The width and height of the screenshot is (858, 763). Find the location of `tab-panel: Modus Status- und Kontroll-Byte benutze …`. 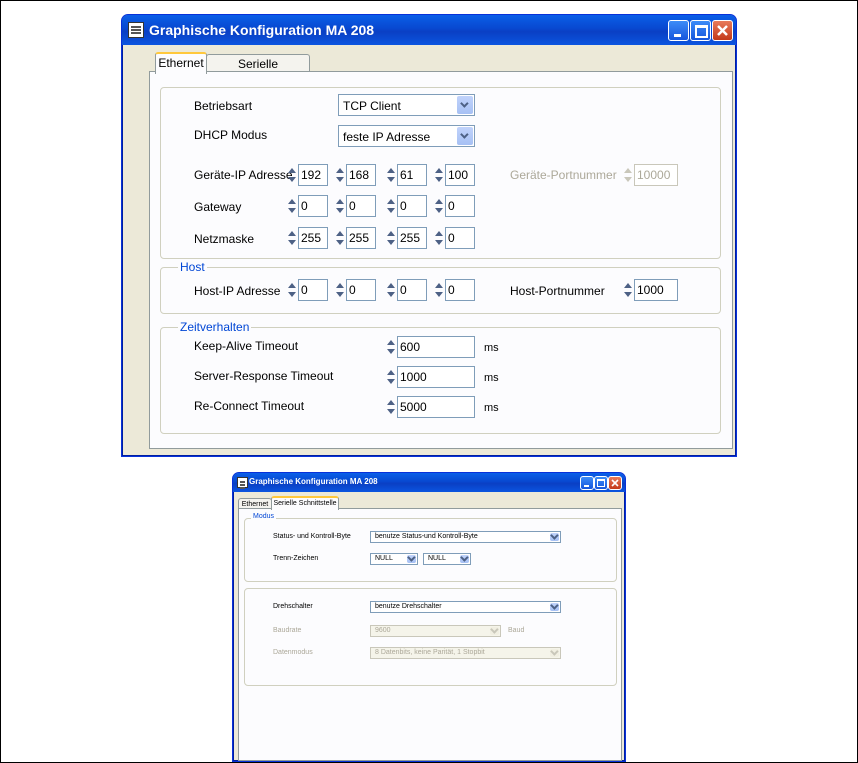

tab-panel: Modus Status- und Kontroll-Byte benutze … is located at coordinates (430, 634).